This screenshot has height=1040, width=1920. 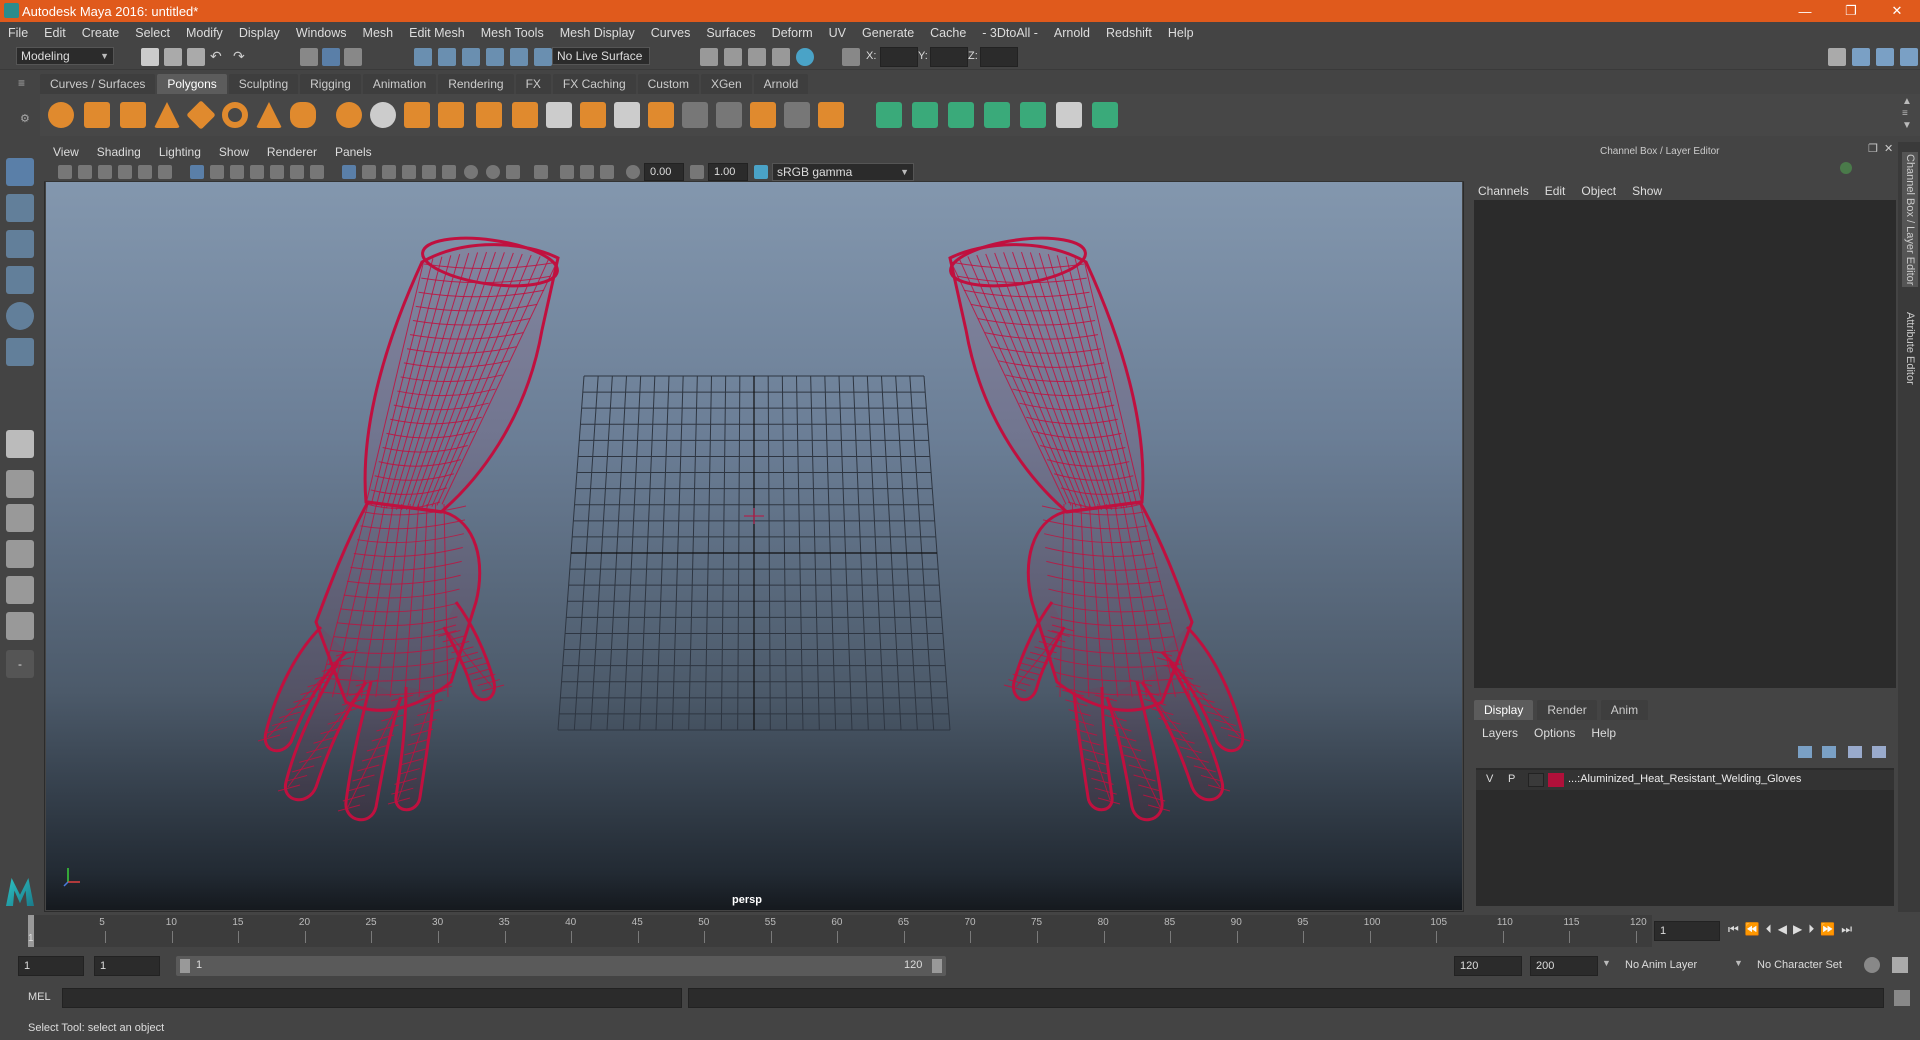 I want to click on render-frame-icon, so click(x=733, y=57).